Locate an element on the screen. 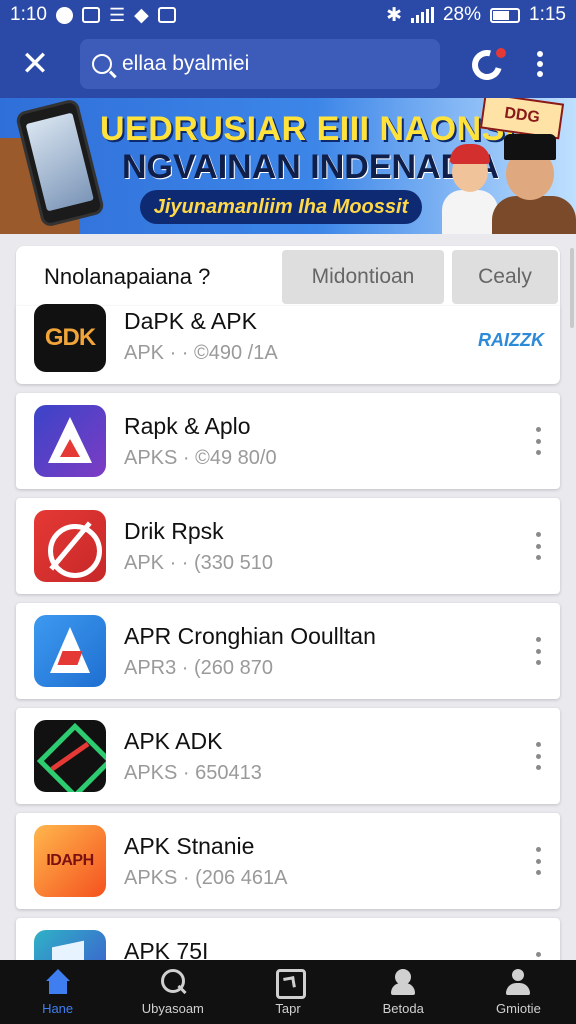  bottom-navigation: Hane Ubyasoam Tapr Betoda Gmiotie is located at coordinates (288, 992).